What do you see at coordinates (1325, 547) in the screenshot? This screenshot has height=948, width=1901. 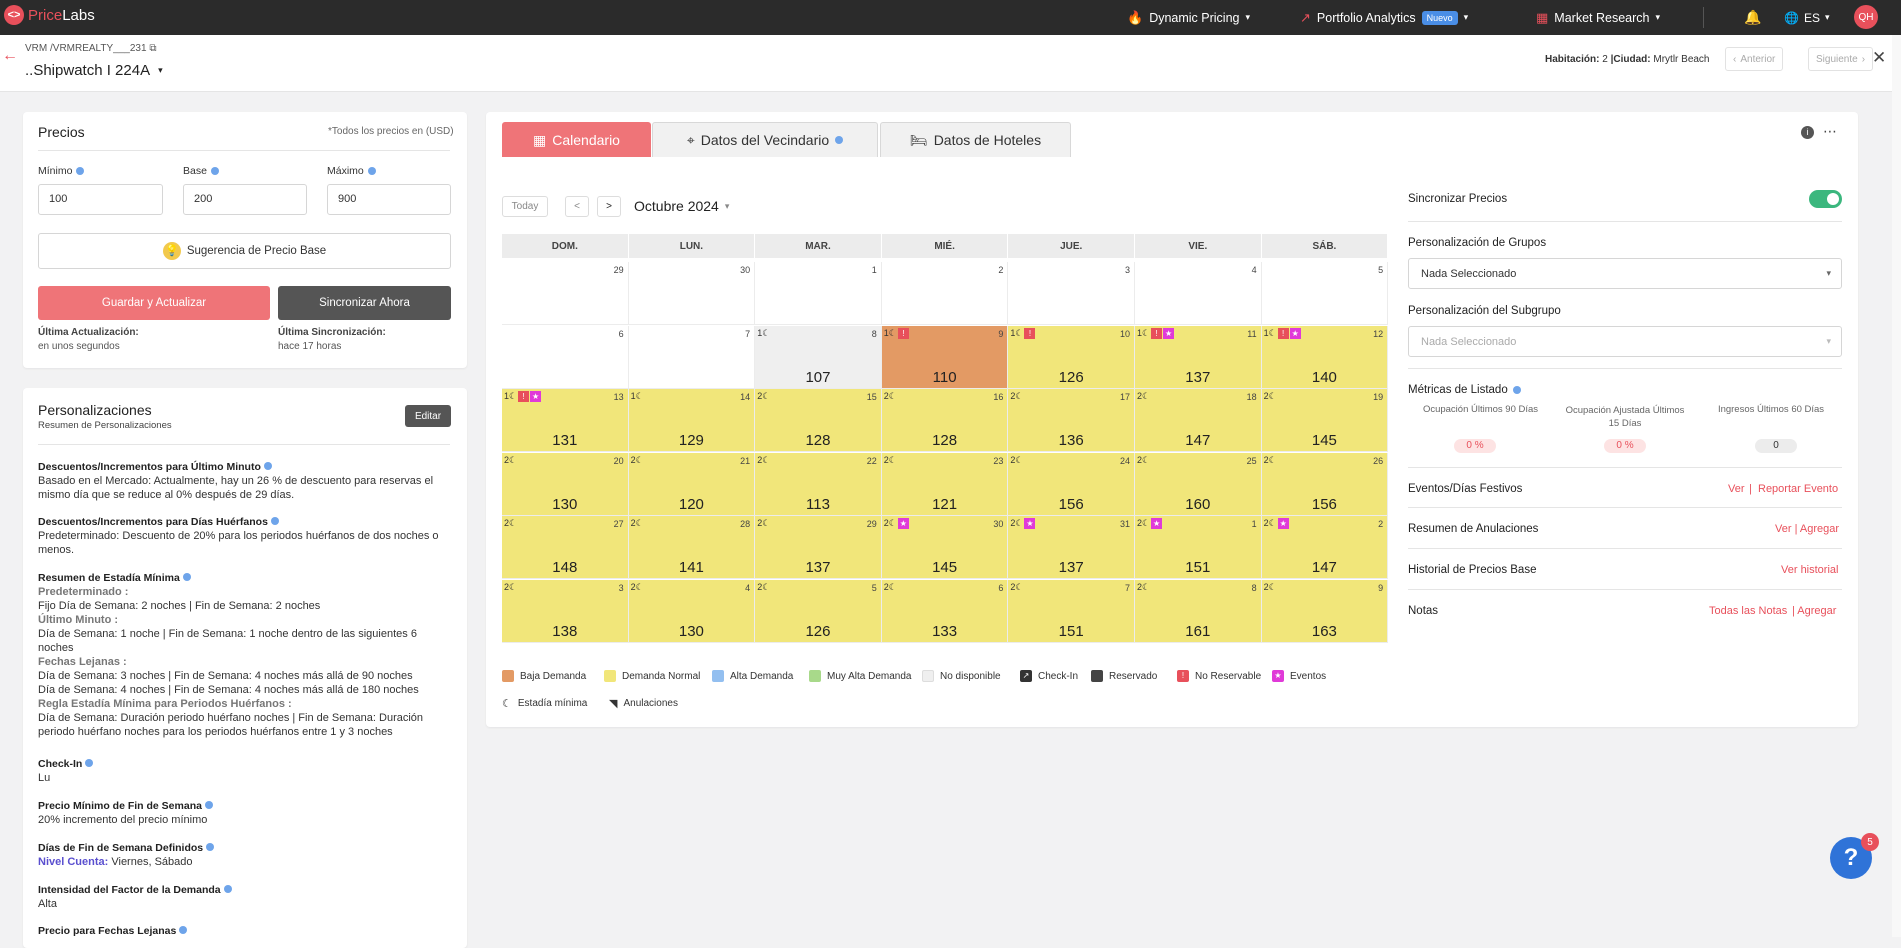 I see `calendar-day-cell: 2 2☾ ★ 147` at bounding box center [1325, 547].